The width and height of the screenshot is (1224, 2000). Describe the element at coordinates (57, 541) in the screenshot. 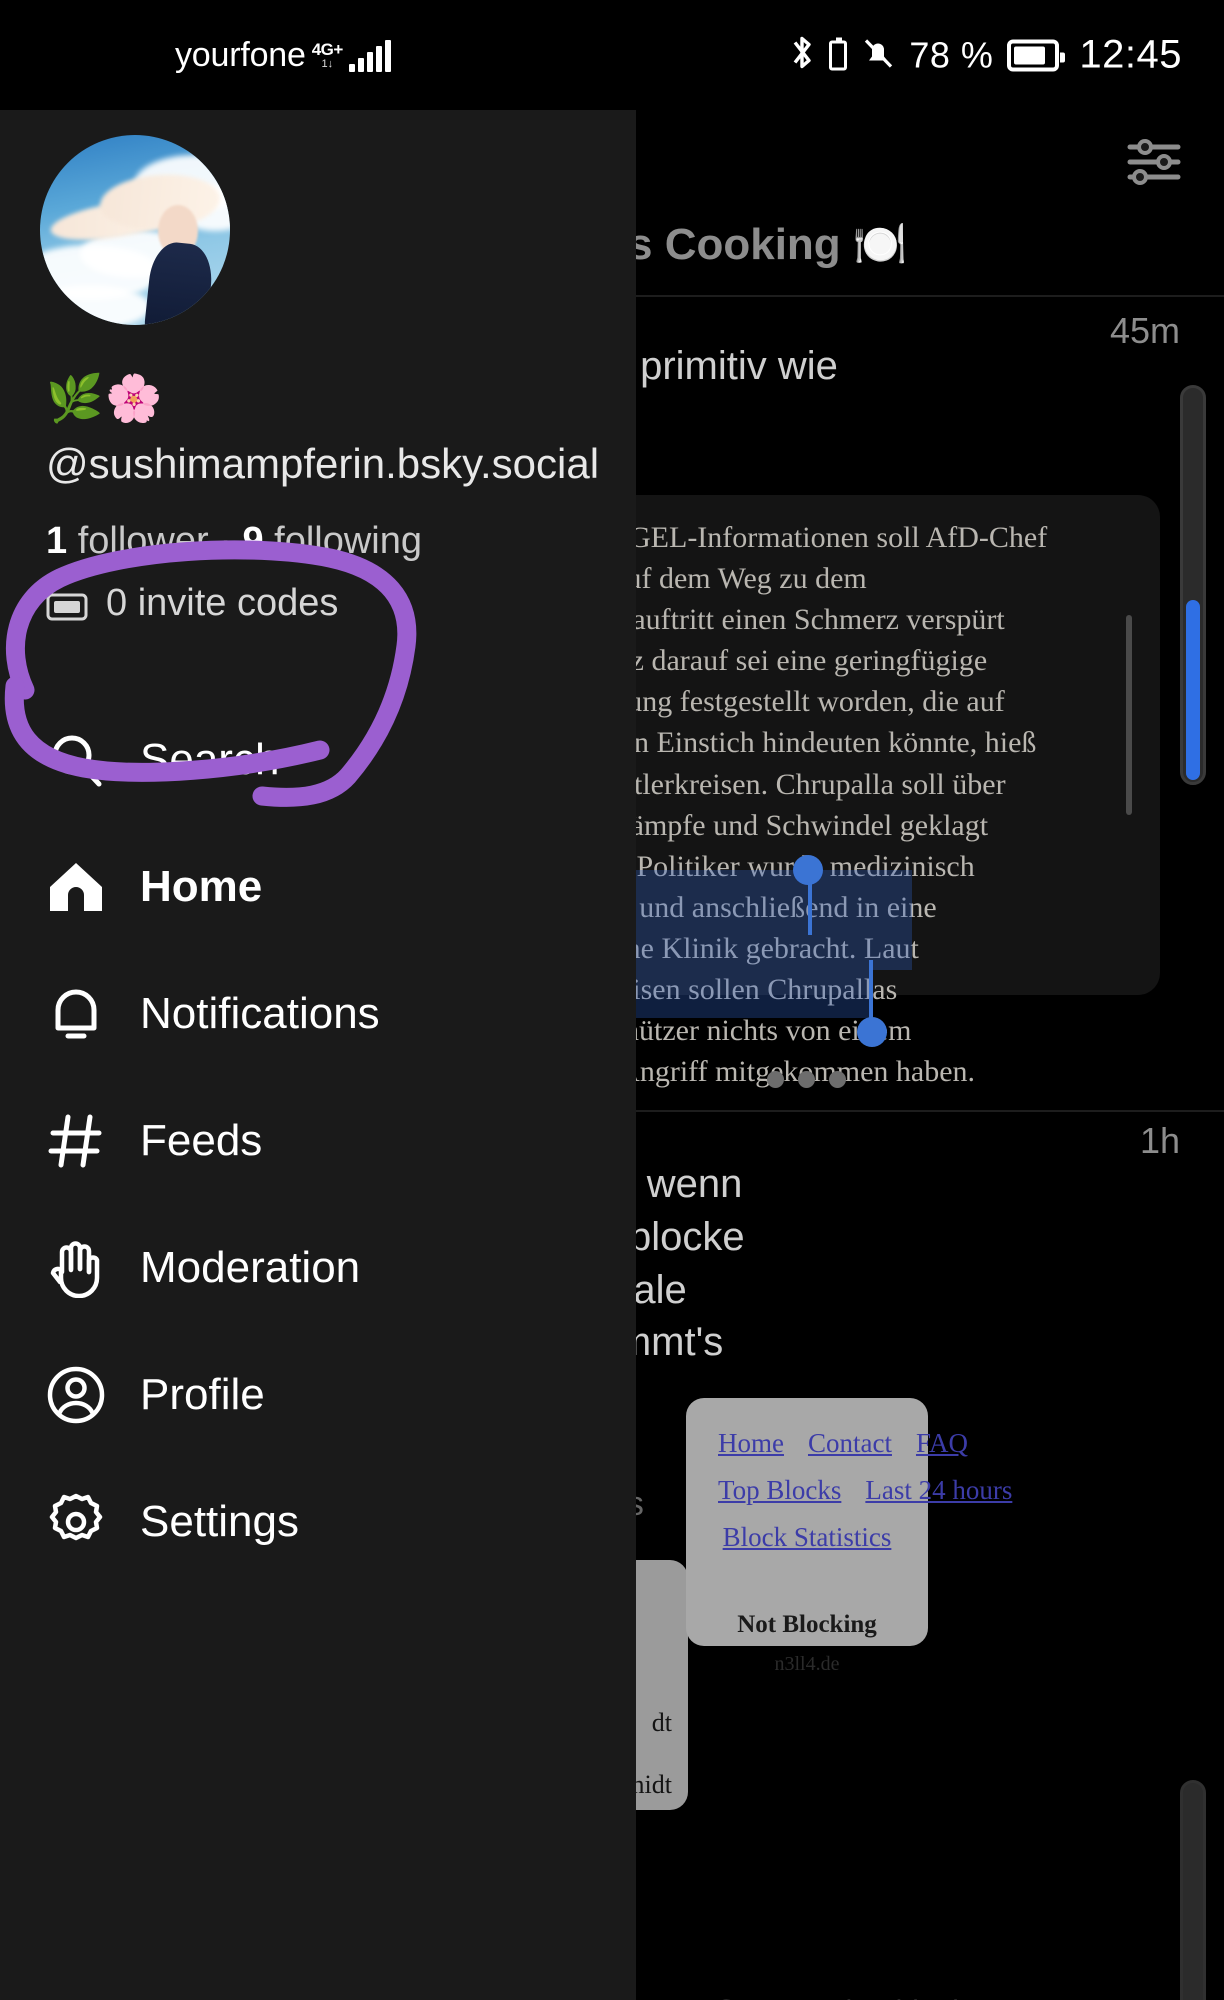

I see `followers-count: 1` at that location.